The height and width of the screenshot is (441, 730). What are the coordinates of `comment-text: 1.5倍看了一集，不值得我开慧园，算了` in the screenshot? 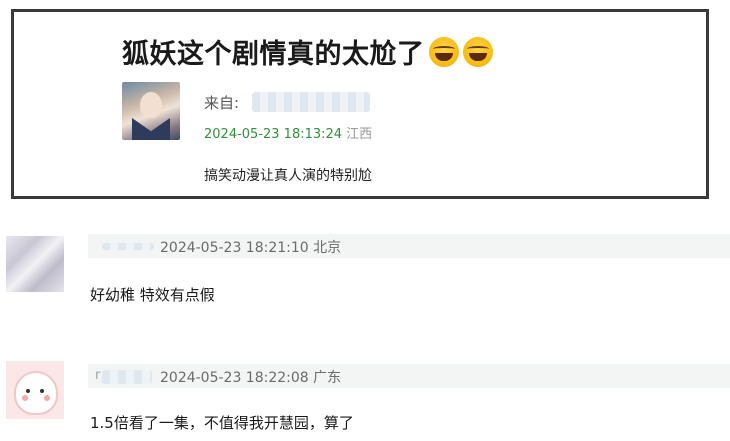 It's located at (222, 423).